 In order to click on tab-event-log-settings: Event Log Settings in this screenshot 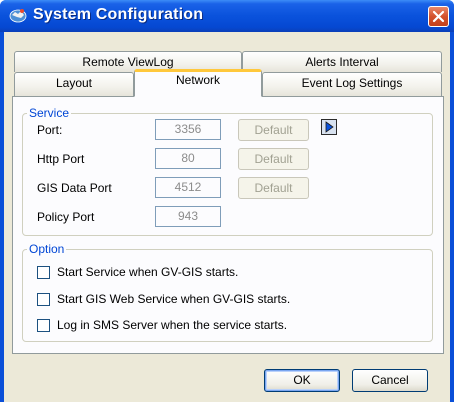, I will do `click(352, 84)`.